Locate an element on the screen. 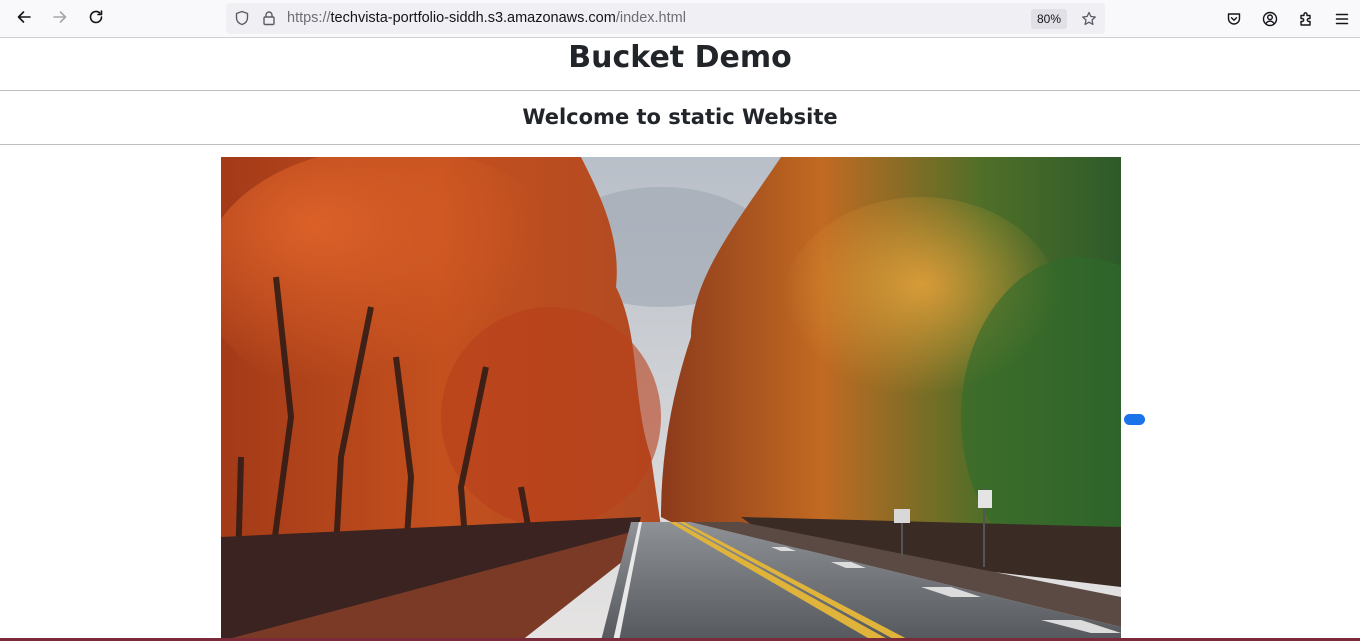 The image size is (1360, 641). arrow-left-icon is located at coordinates (24, 19).